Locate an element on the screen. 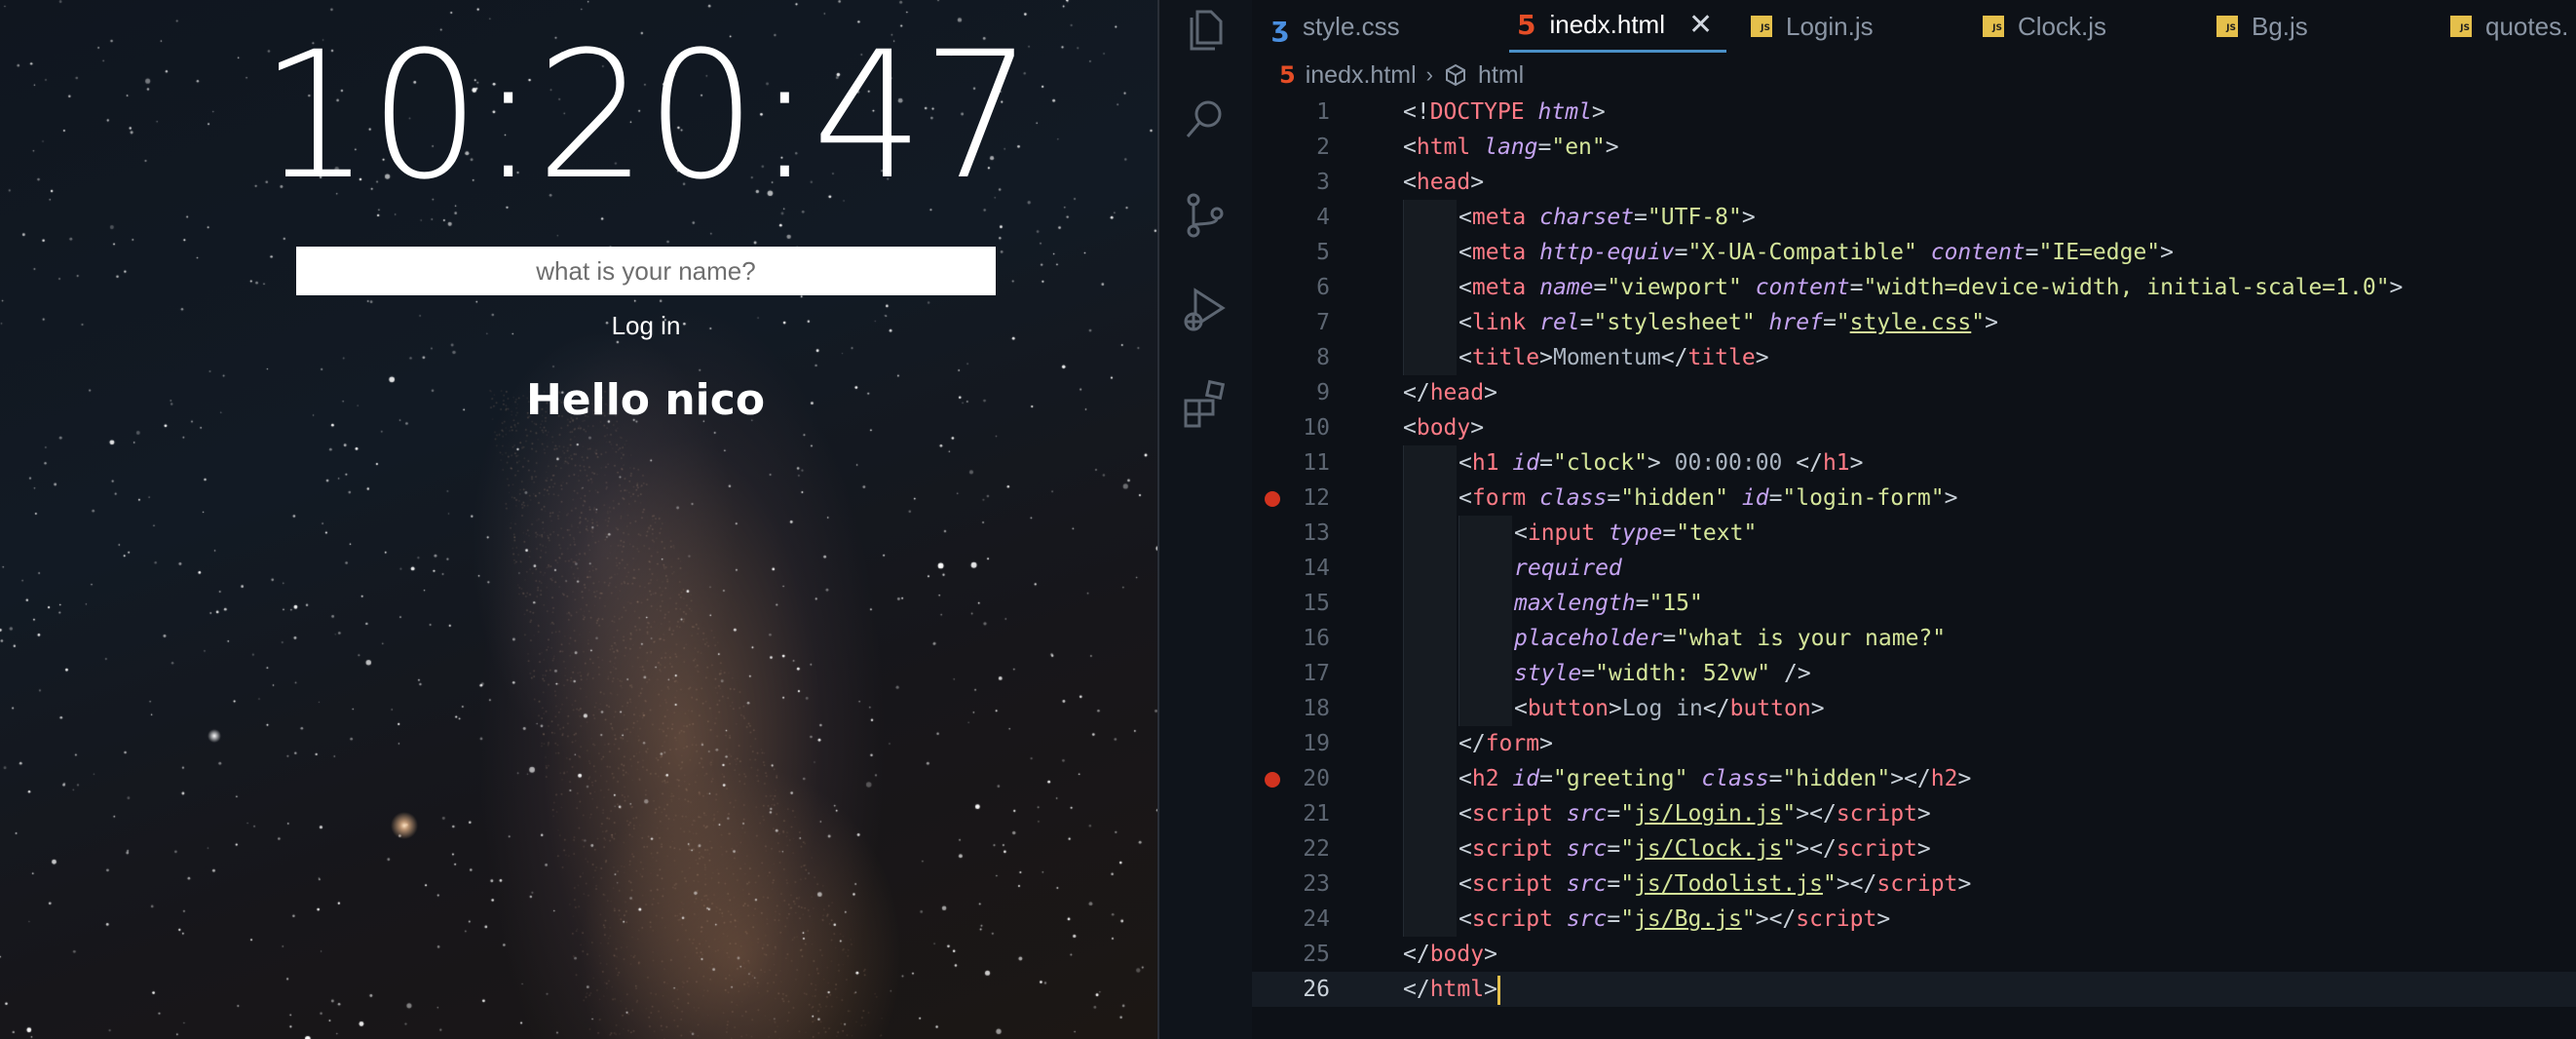 Image resolution: width=2576 pixels, height=1039 pixels. code-text: <form class="hidden" id="login-form"> is located at coordinates (1708, 498).